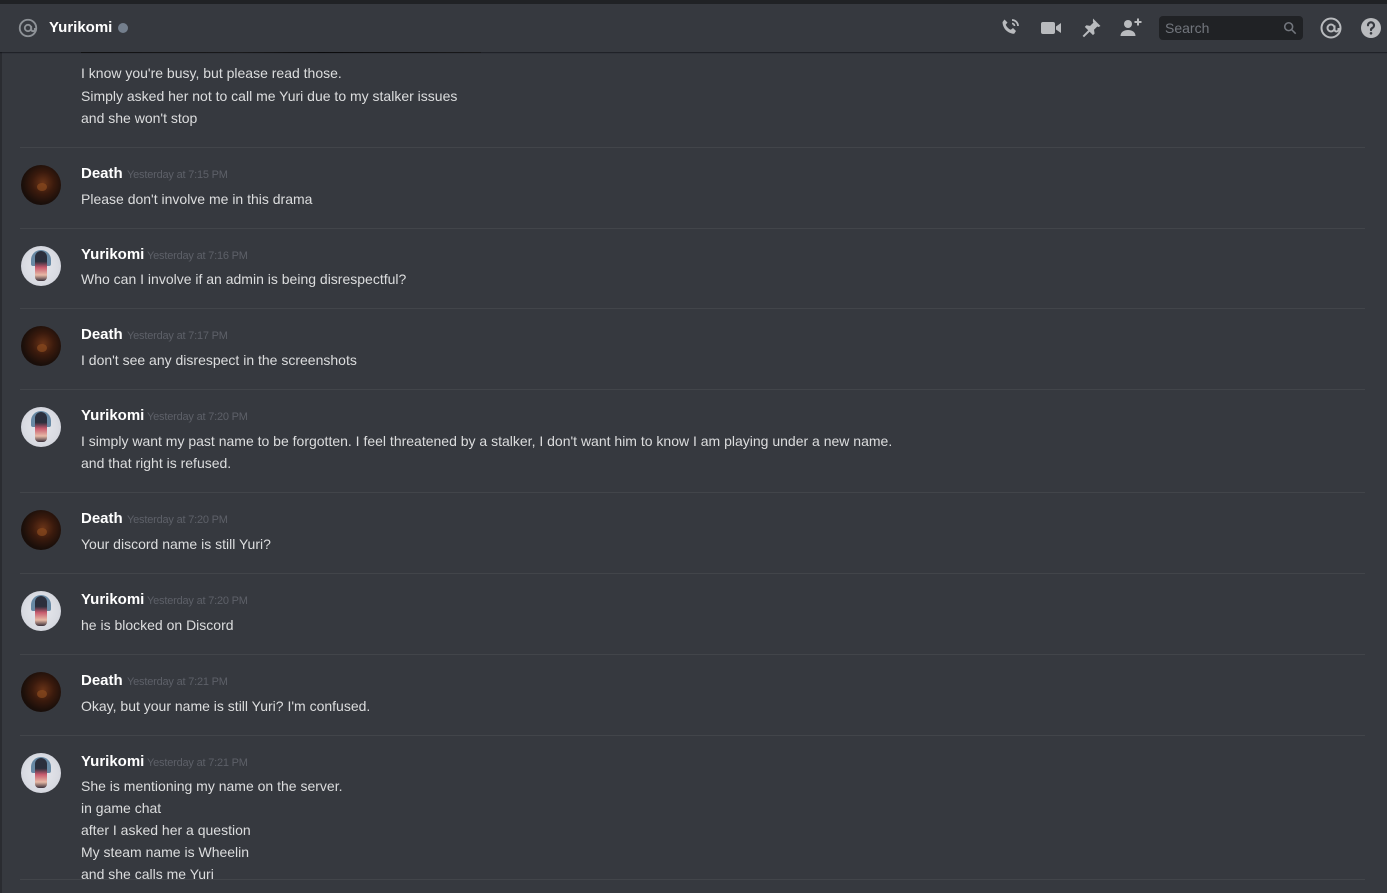 Image resolution: width=1387 pixels, height=893 pixels. I want to click on channel-header: Yurikomi, so click(693, 28).